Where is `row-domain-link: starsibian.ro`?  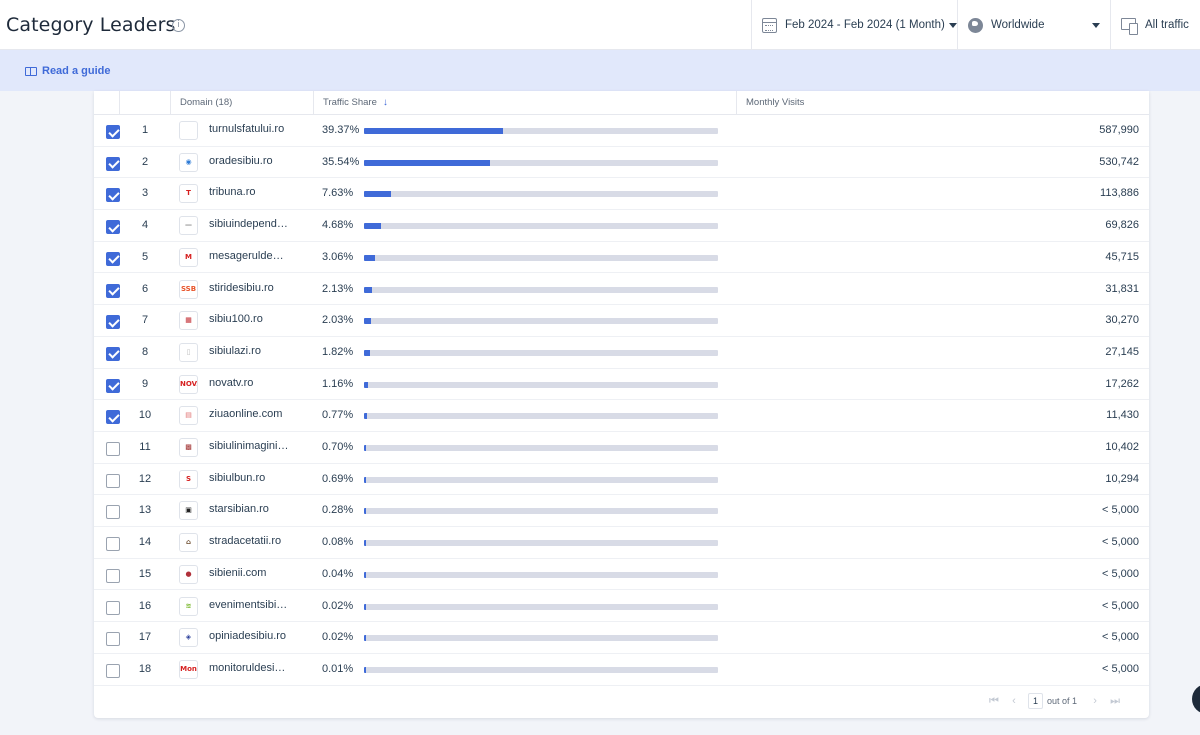
row-domain-link: starsibian.ro is located at coordinates (249, 509).